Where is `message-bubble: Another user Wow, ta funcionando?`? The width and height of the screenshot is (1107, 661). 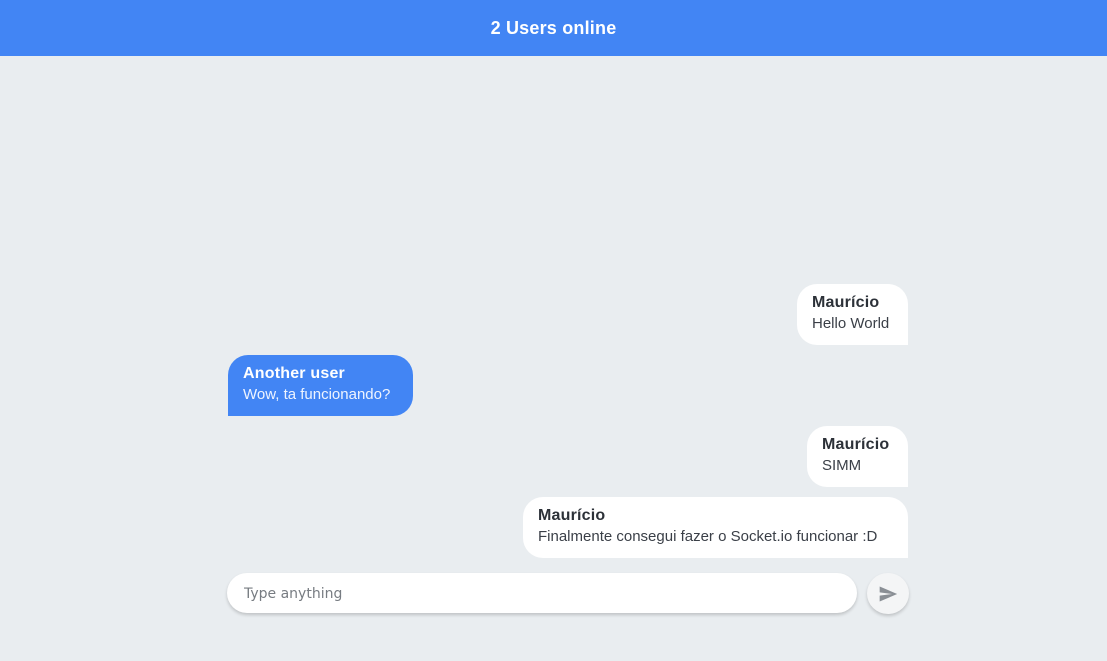 message-bubble: Another user Wow, ta funcionando? is located at coordinates (320, 385).